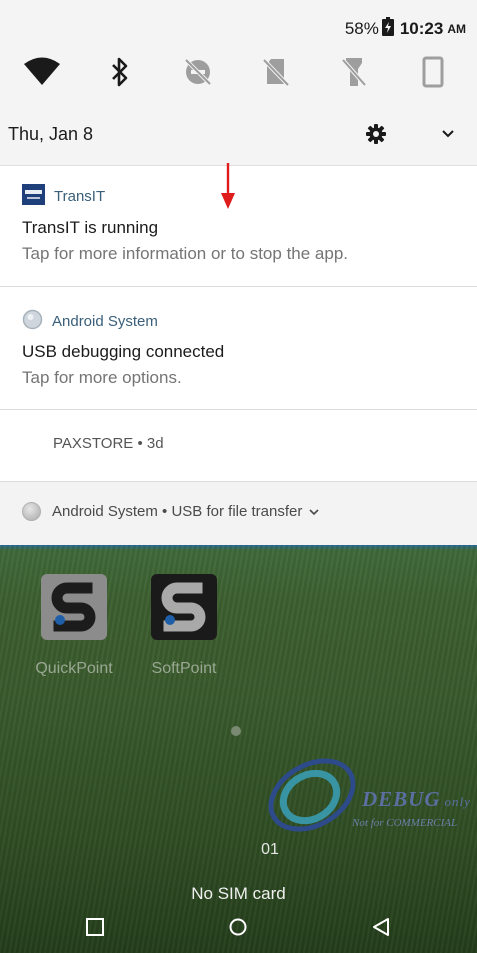  I want to click on qs-wifi-tile, so click(42, 72).